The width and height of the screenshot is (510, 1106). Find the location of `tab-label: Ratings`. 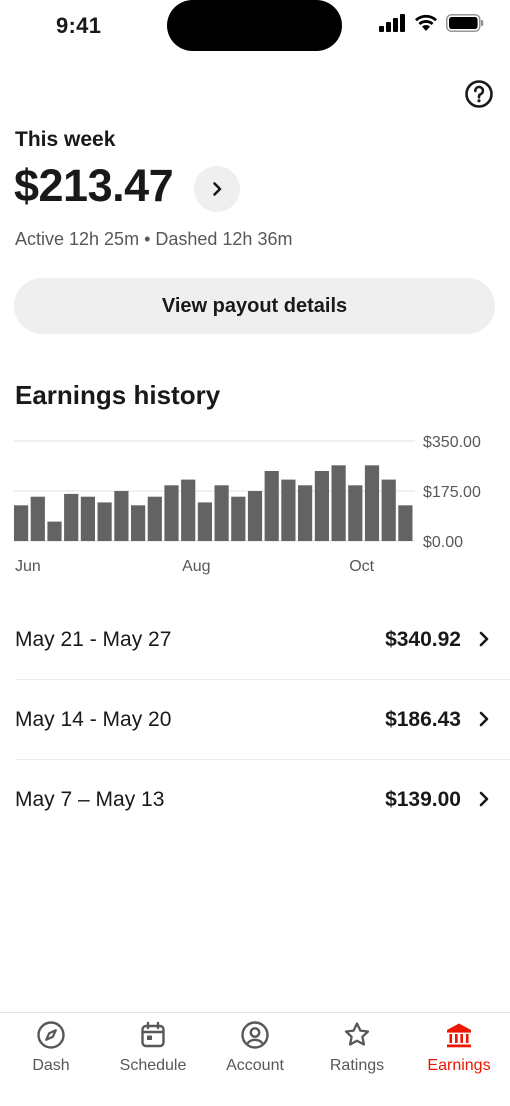

tab-label: Ratings is located at coordinates (357, 1065).